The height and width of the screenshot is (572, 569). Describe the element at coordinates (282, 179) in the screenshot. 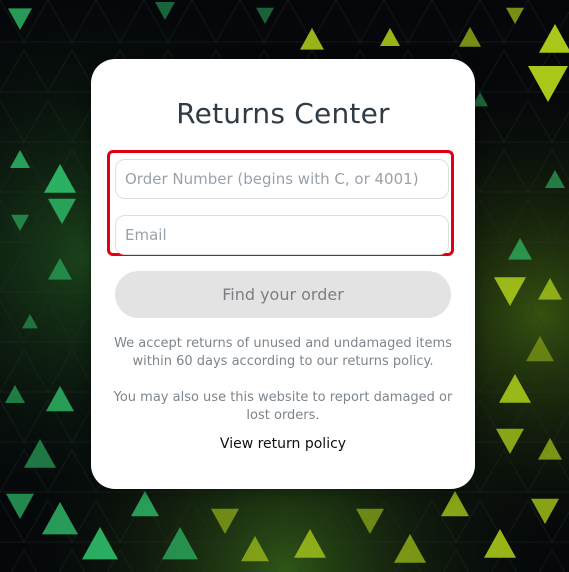

I see `order-number-input` at that location.